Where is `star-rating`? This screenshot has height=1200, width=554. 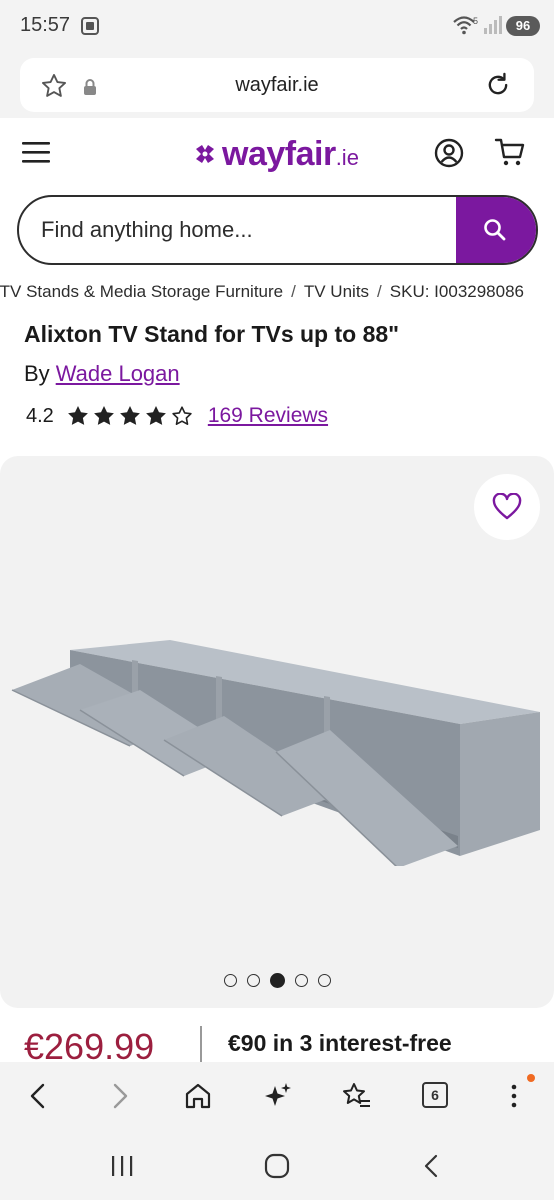 star-rating is located at coordinates (130, 416).